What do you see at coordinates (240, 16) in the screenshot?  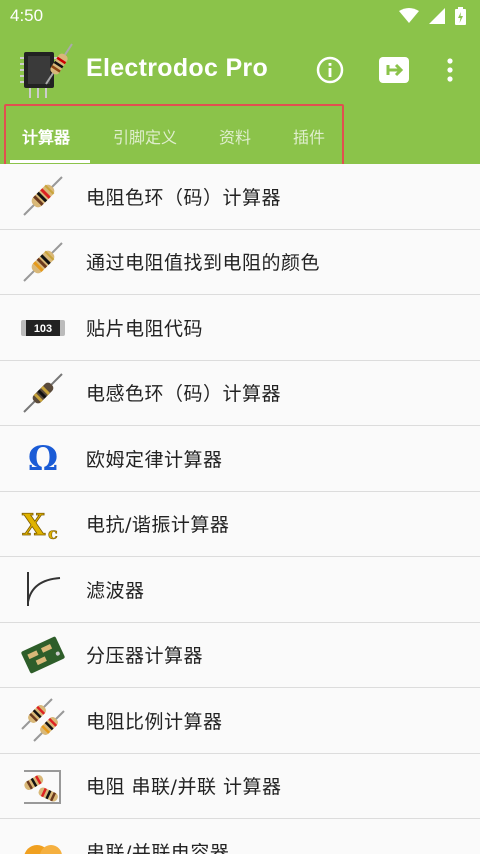 I see `status-bar: 4:50` at bounding box center [240, 16].